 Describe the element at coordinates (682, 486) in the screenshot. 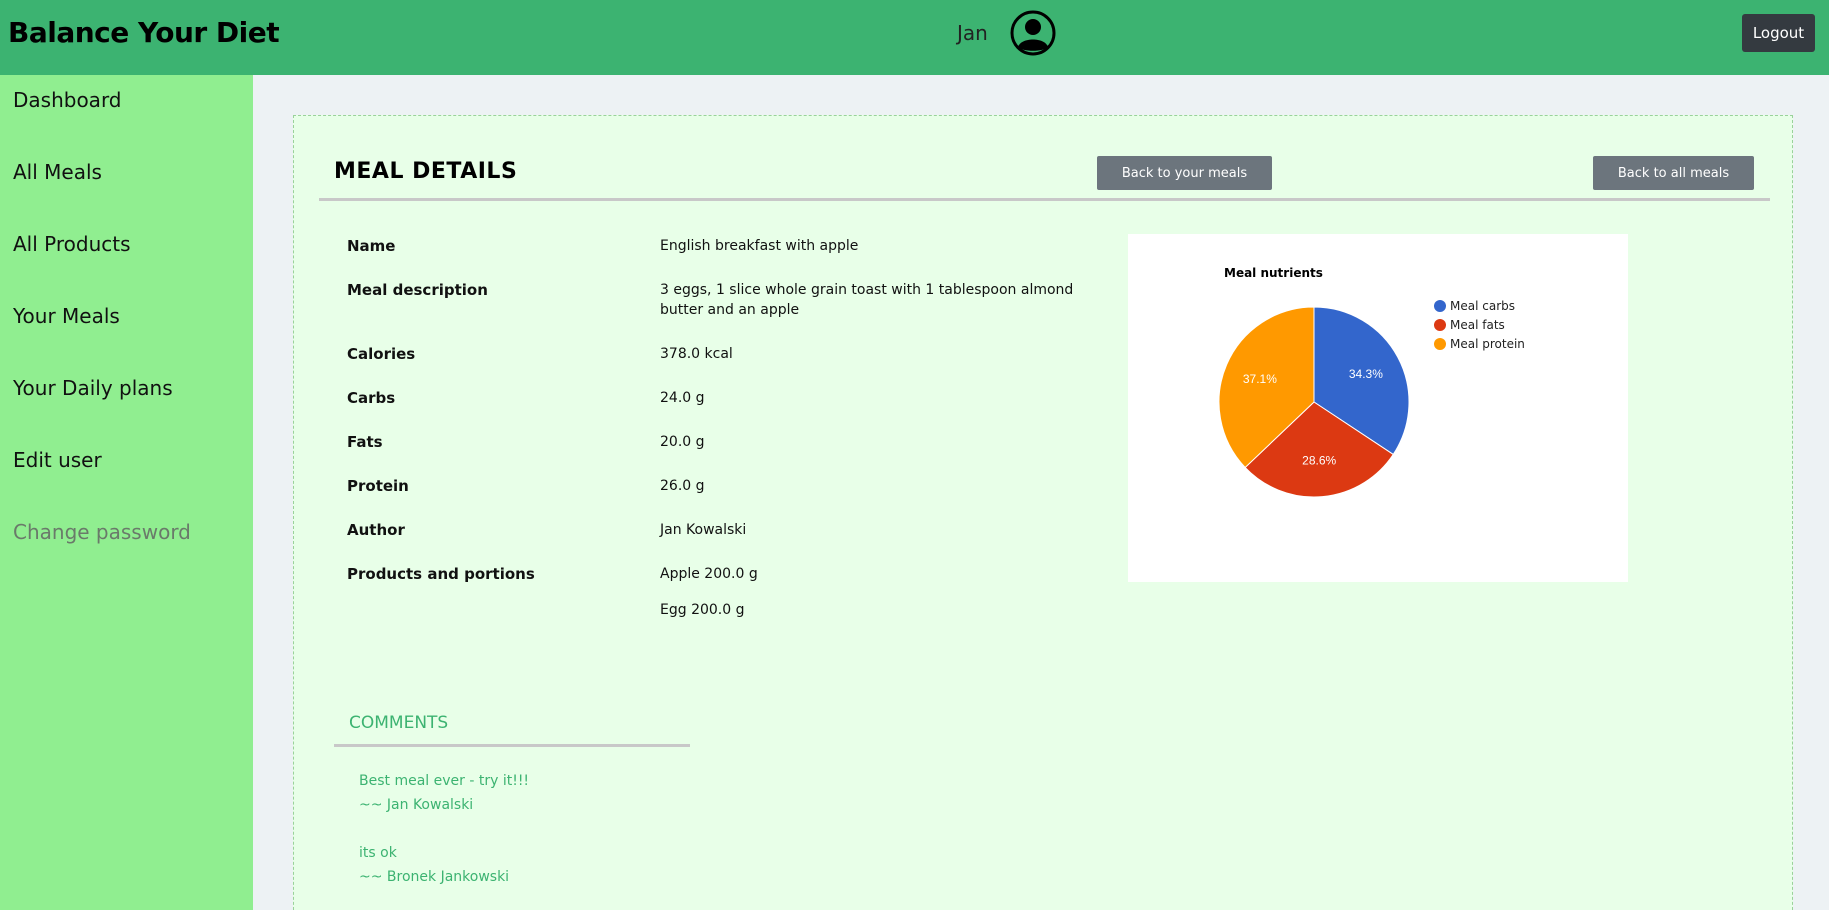

I see `protein-value: 26.0 g` at that location.